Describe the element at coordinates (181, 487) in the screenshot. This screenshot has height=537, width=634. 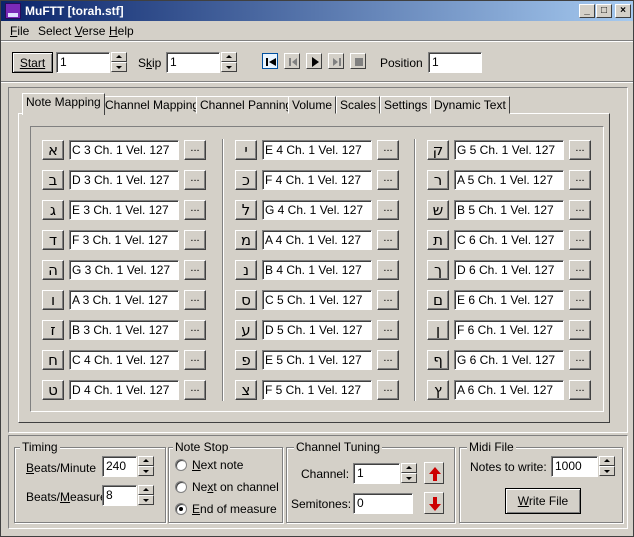
I see `radio-next-on-channel` at that location.